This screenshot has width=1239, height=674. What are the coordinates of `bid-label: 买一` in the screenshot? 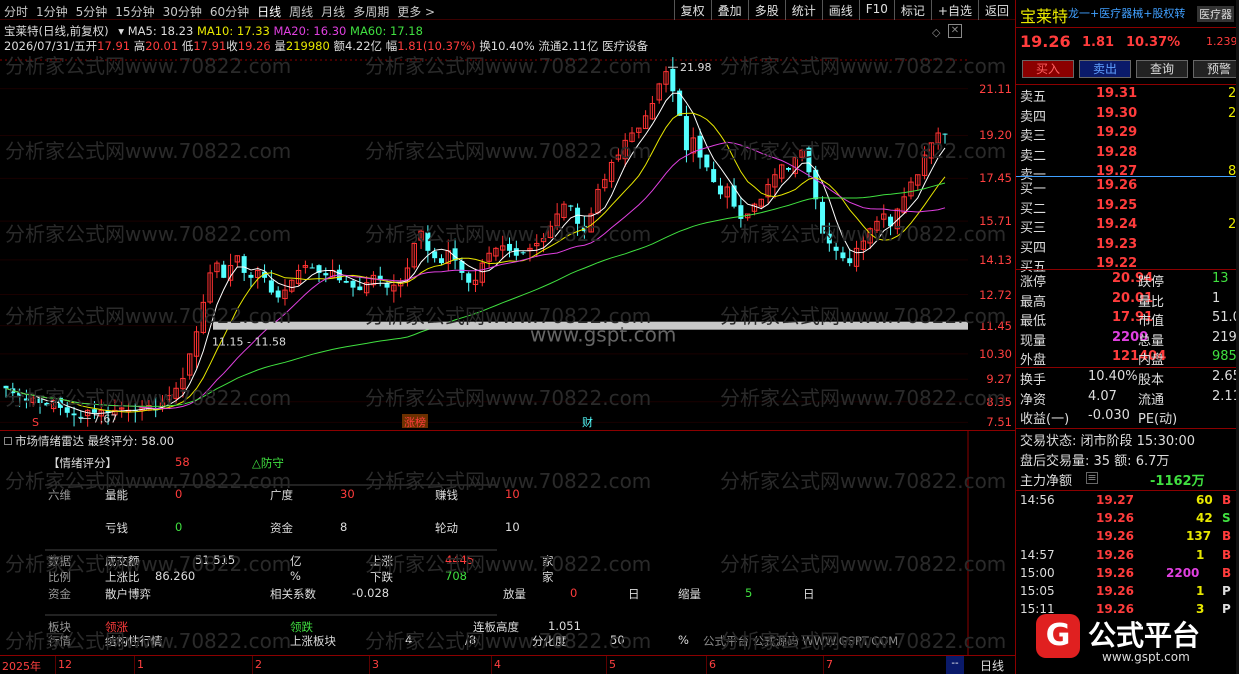 It's located at (1033, 189).